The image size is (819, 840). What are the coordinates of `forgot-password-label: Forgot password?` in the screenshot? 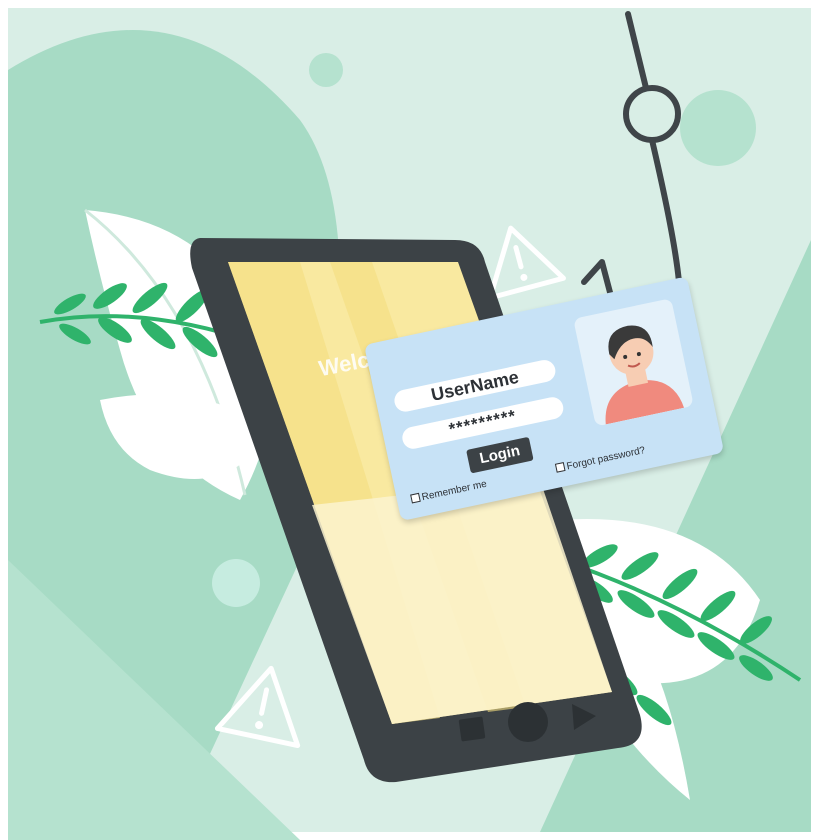 It's located at (606, 458).